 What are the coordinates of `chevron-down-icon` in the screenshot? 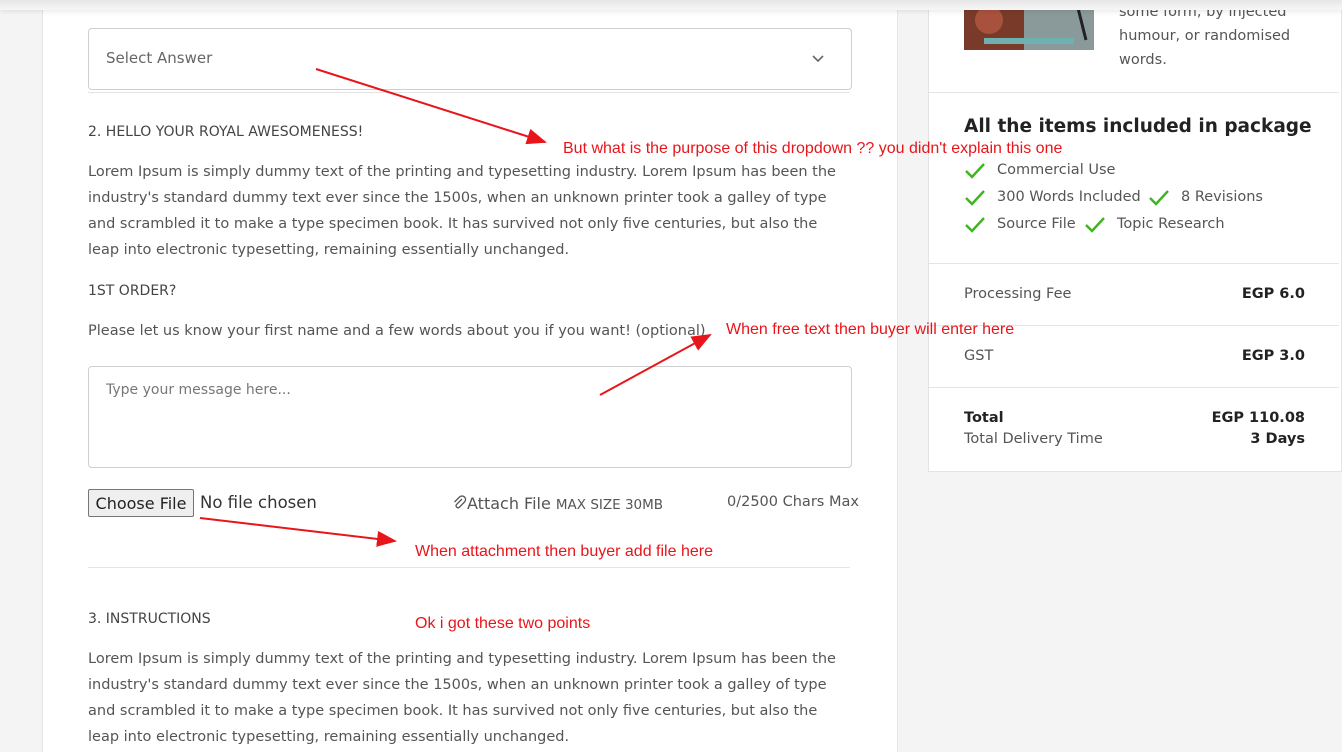 It's located at (818, 58).